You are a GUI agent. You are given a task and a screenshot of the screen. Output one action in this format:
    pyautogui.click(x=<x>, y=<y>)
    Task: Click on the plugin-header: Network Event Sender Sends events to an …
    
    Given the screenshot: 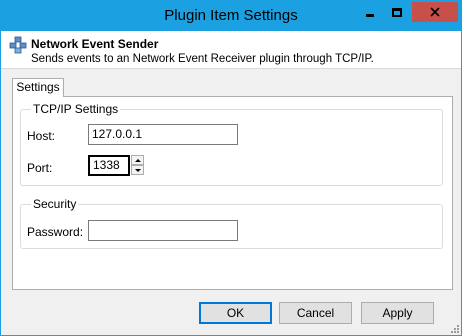 What is the action you would take?
    pyautogui.click(x=231, y=50)
    